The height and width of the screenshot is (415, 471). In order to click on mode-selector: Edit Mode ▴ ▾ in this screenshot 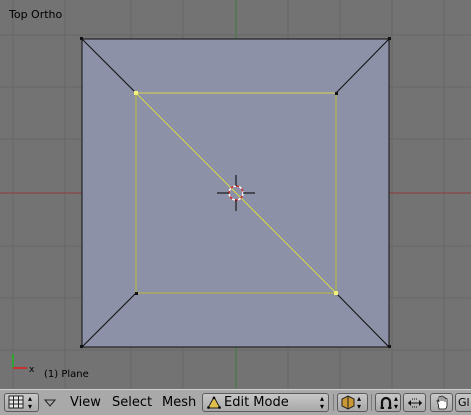, I will do `click(265, 402)`.